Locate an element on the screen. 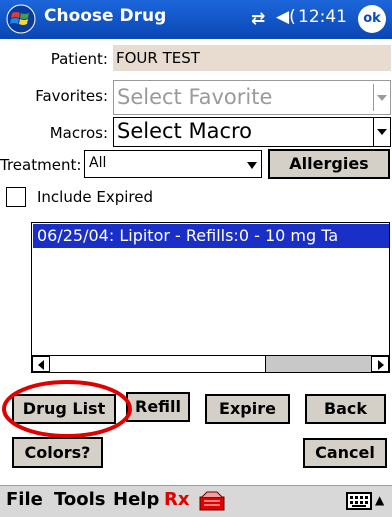 Image resolution: width=392 pixels, height=517 pixels. include-expired-label: Include Expired is located at coordinates (95, 197).